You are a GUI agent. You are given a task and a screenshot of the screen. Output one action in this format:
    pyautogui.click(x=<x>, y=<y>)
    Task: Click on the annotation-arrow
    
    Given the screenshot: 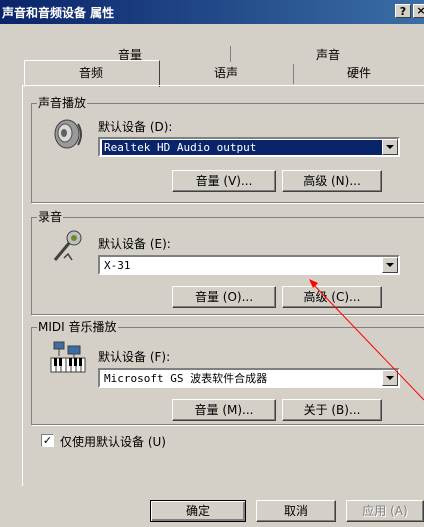 What is the action you would take?
    pyautogui.click(x=366, y=340)
    